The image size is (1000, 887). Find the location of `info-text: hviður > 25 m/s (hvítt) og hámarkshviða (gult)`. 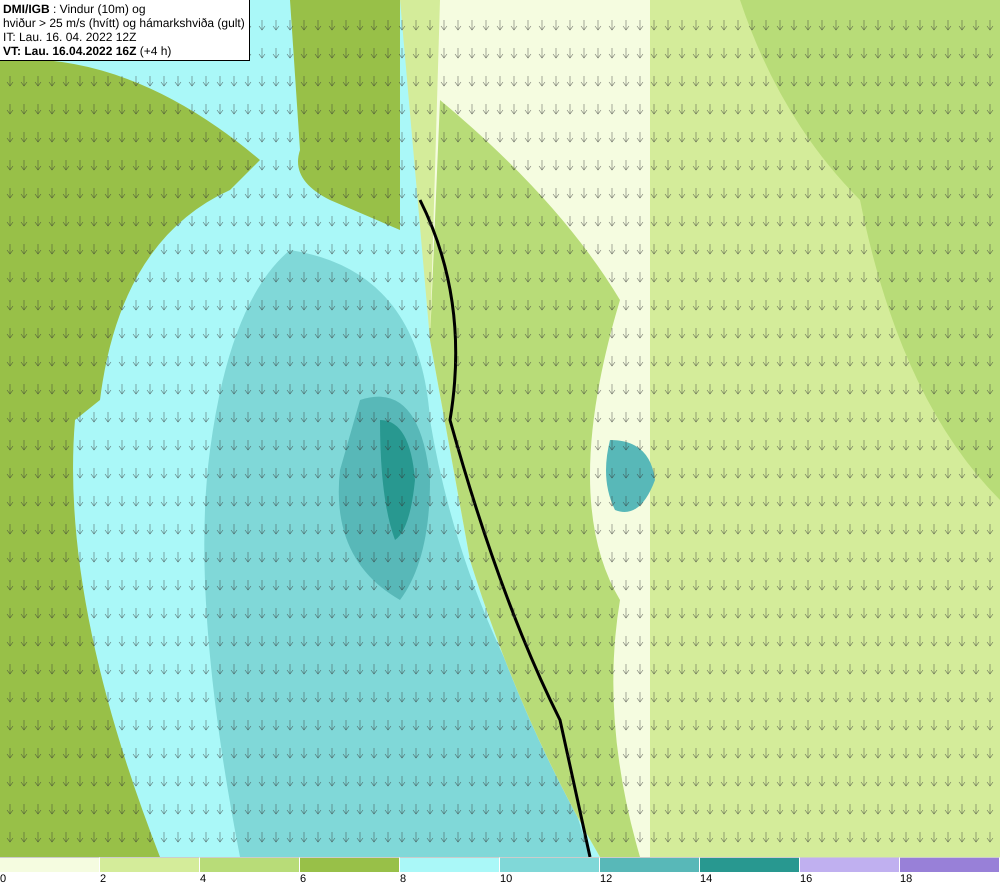

info-text: hviður > 25 m/s (hvítt) og hámarkshviða (gult) is located at coordinates (124, 23).